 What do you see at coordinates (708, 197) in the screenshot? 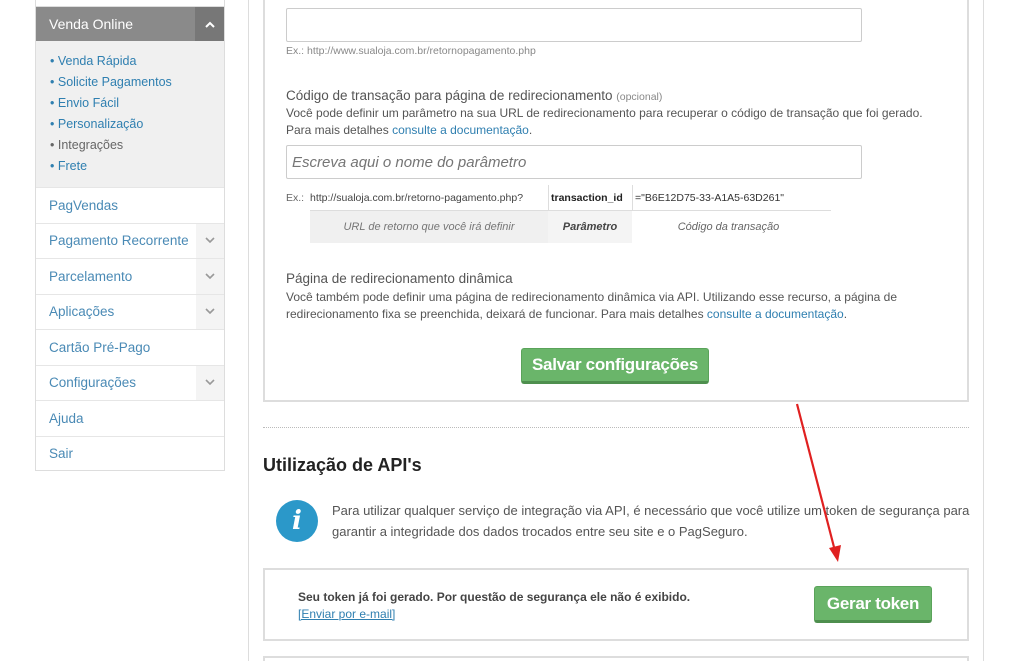
I see `example-value: ="B6E12D75-33-A1A5-63D261"` at bounding box center [708, 197].